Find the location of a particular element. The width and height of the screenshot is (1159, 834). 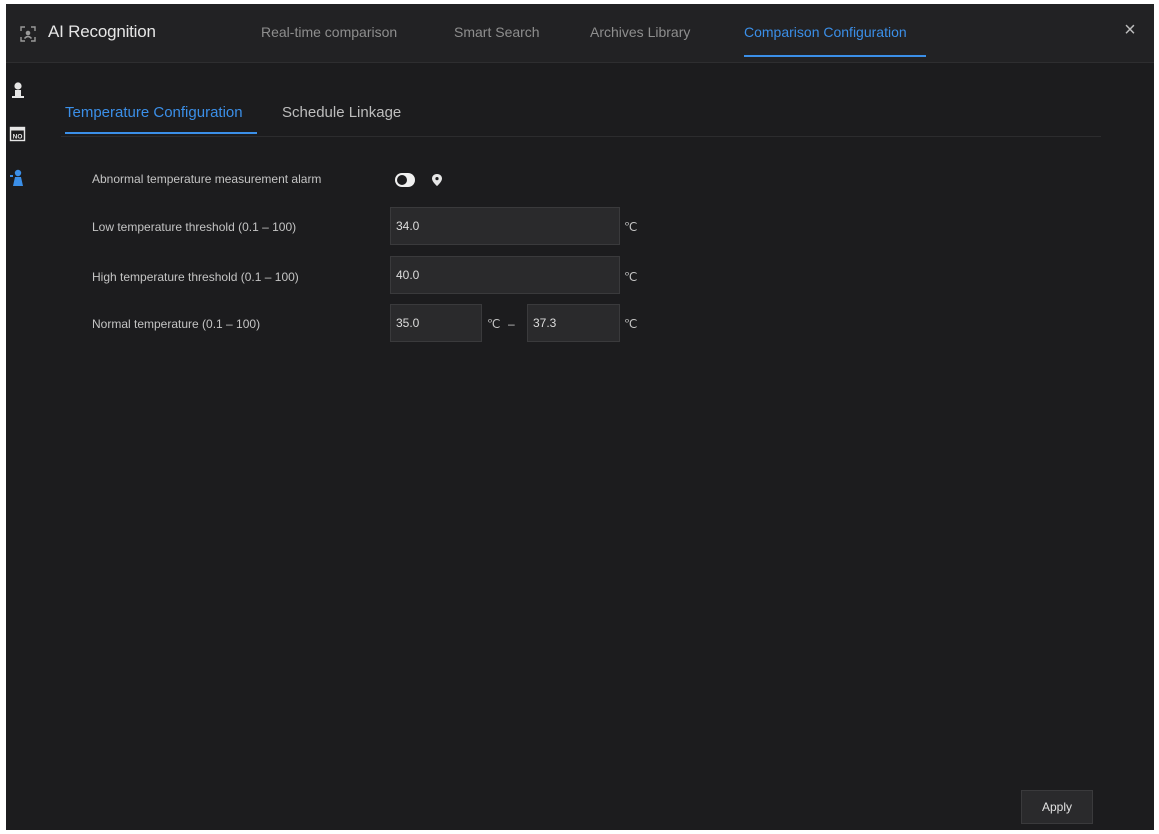

toggle-knob is located at coordinates (402, 180).